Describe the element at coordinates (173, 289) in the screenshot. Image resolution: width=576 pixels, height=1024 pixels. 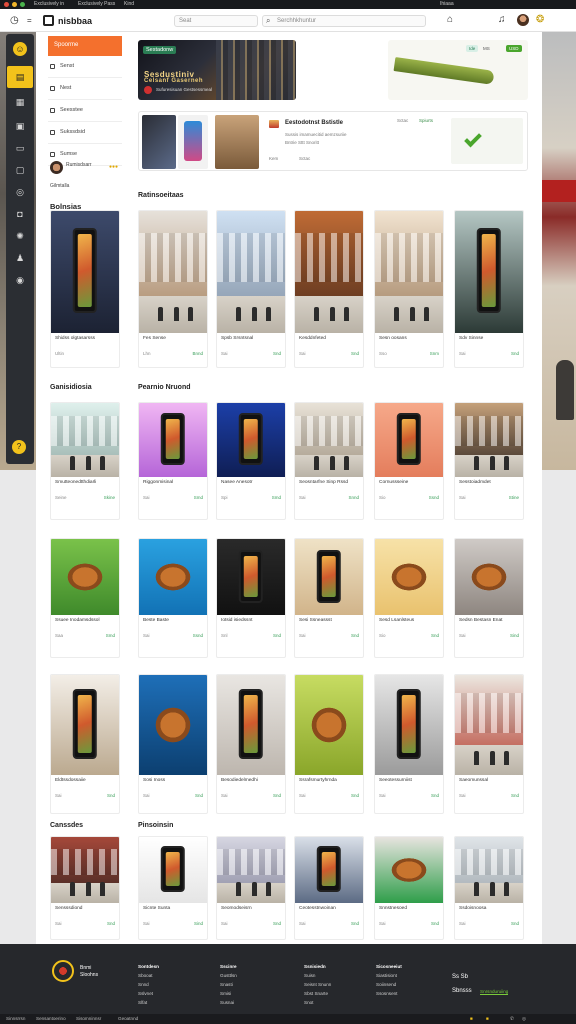
I see `product-card: Fes Sense Lhn Bnnd` at that location.